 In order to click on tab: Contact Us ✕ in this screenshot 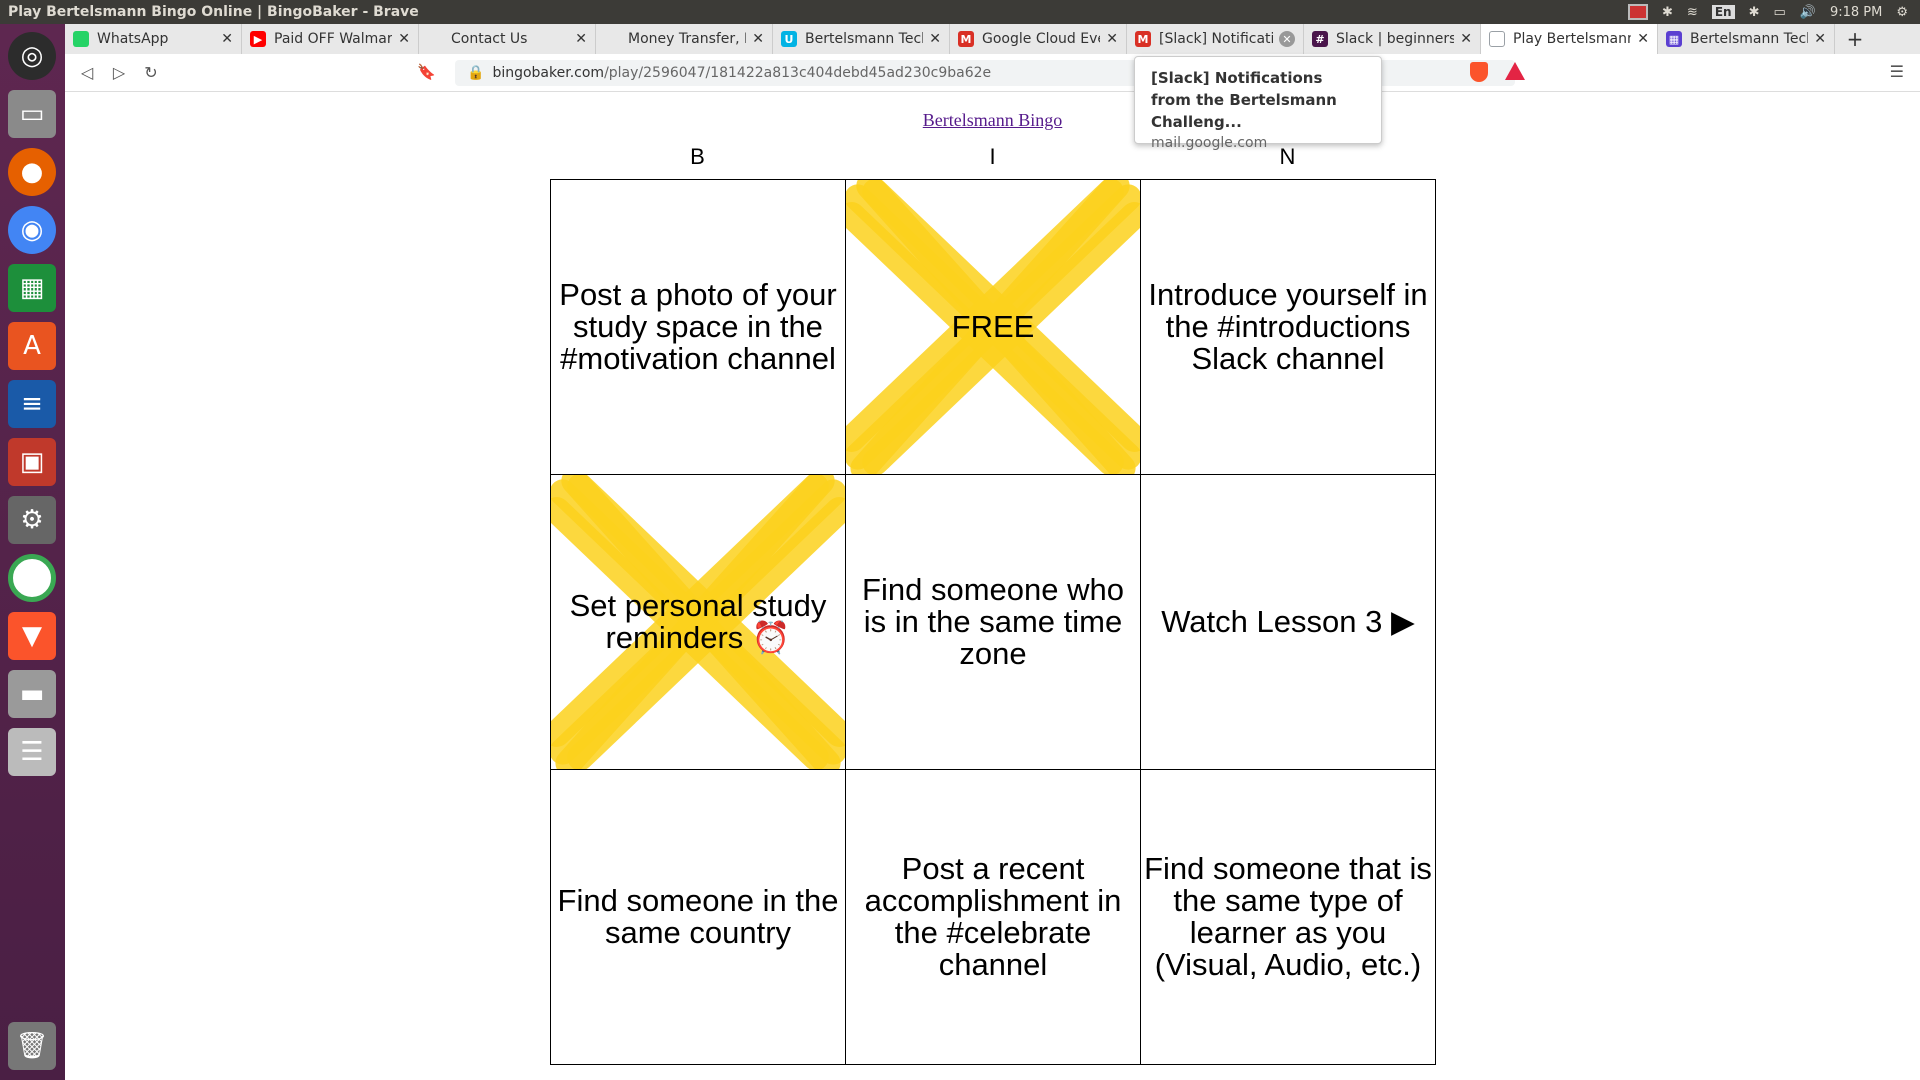, I will do `click(507, 39)`.